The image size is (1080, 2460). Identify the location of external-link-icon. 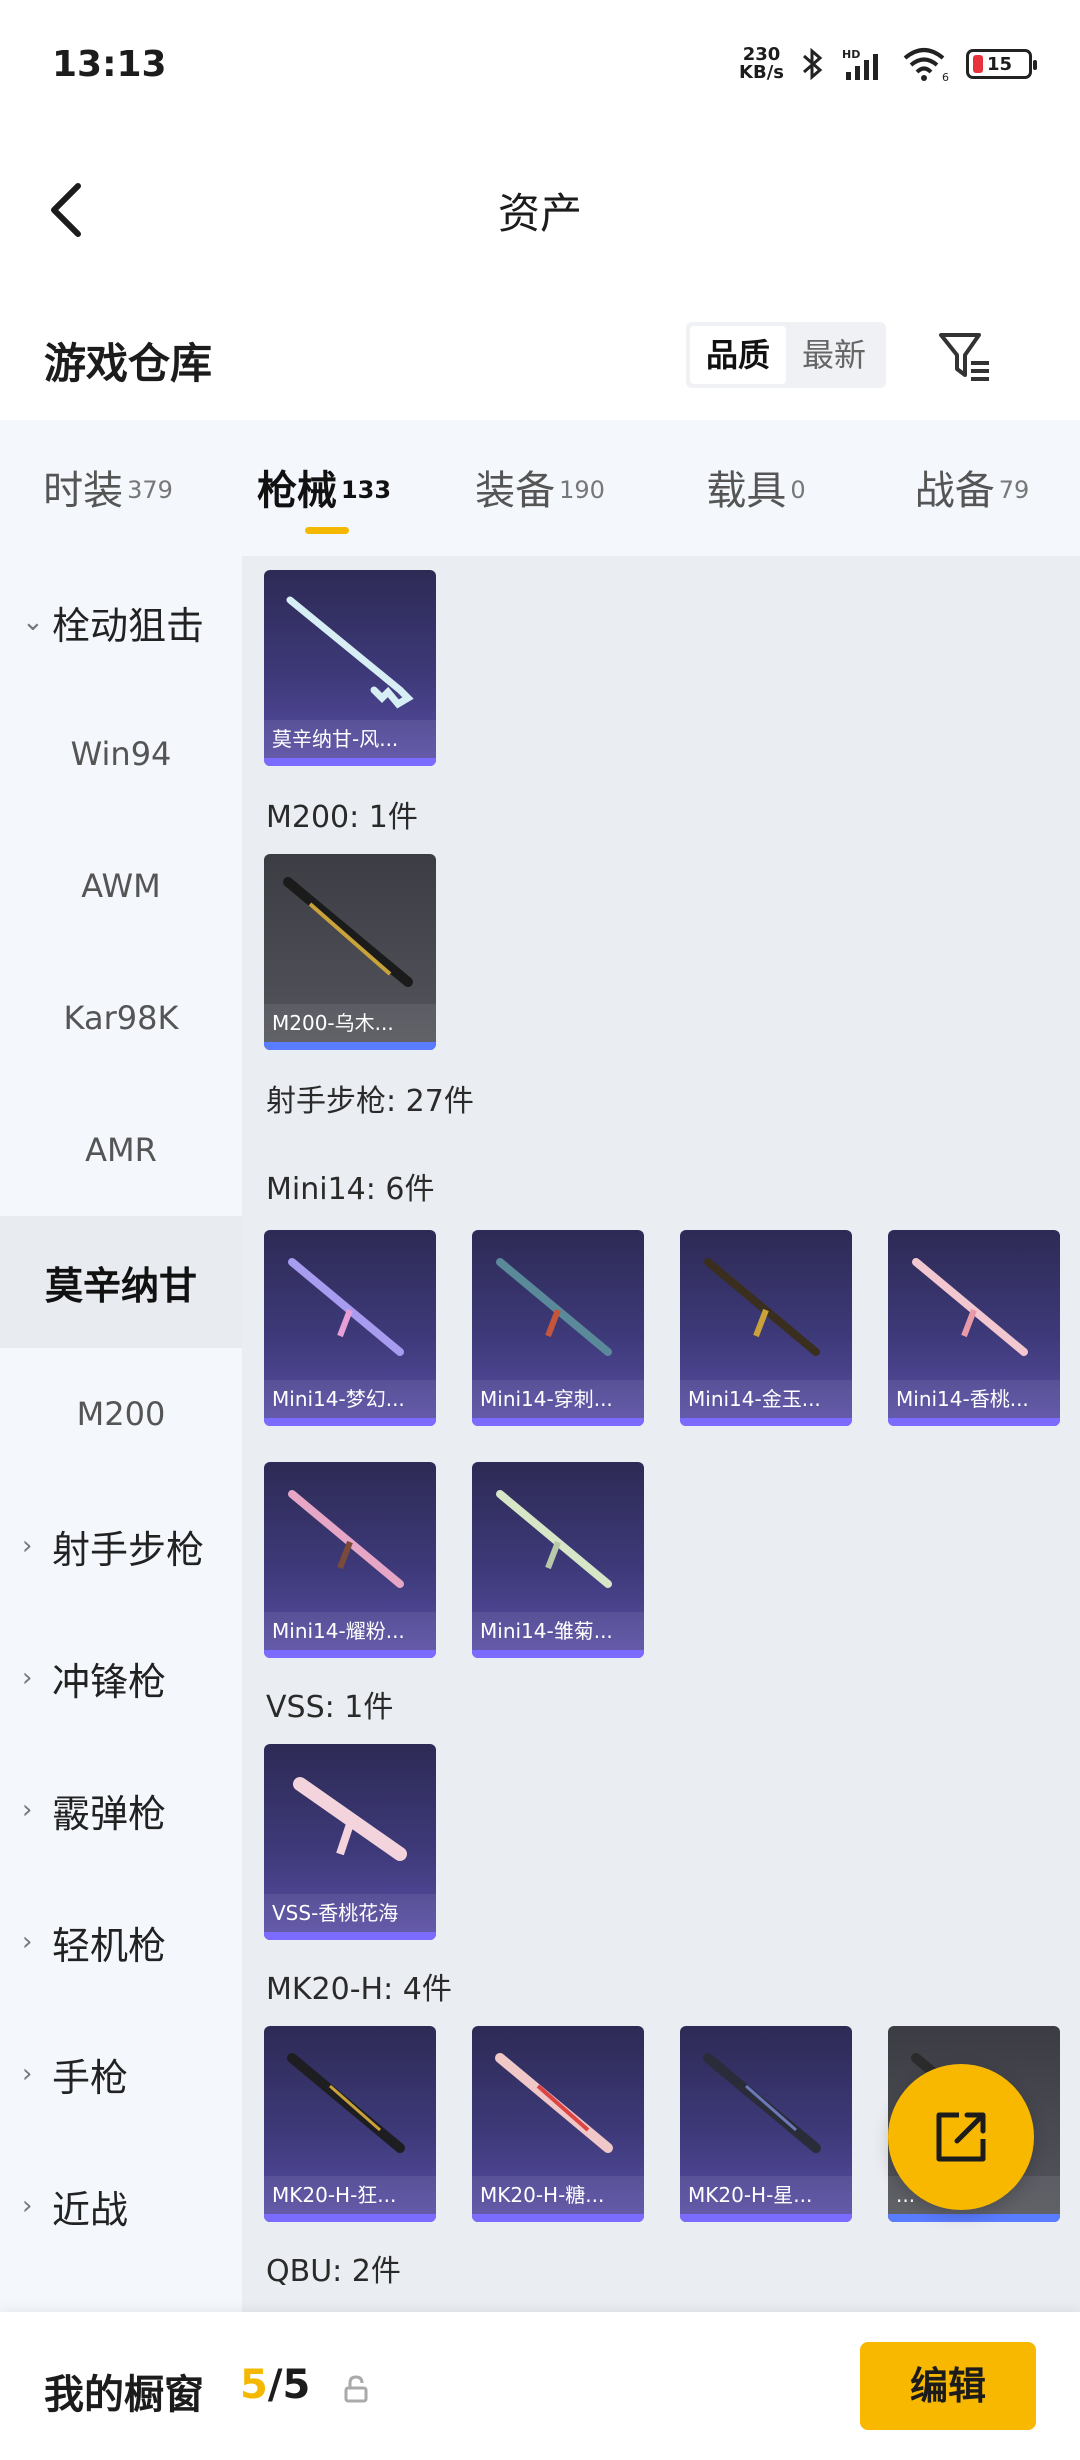
(961, 2137).